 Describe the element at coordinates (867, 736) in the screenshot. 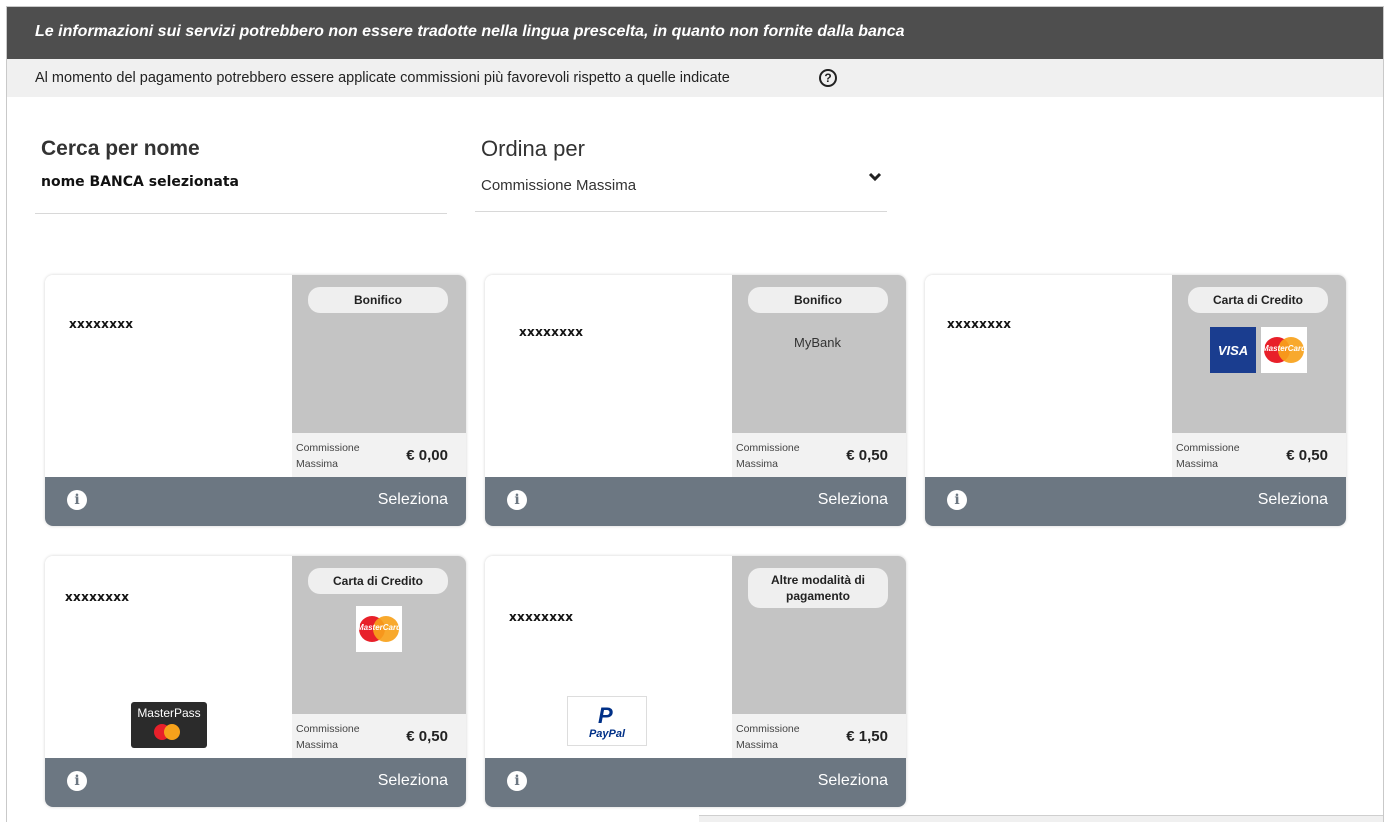

I see `fee-value: € 1,50` at that location.